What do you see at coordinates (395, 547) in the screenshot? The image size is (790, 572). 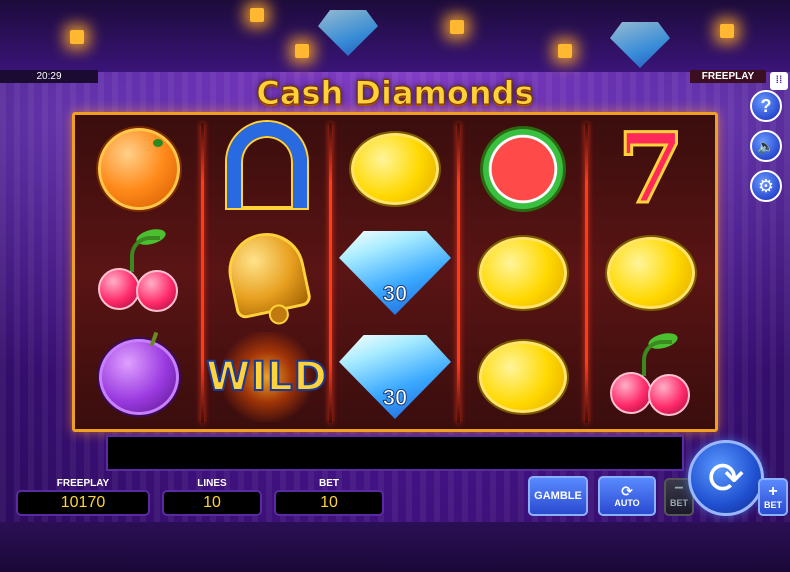 I see `bottom-background` at bounding box center [395, 547].